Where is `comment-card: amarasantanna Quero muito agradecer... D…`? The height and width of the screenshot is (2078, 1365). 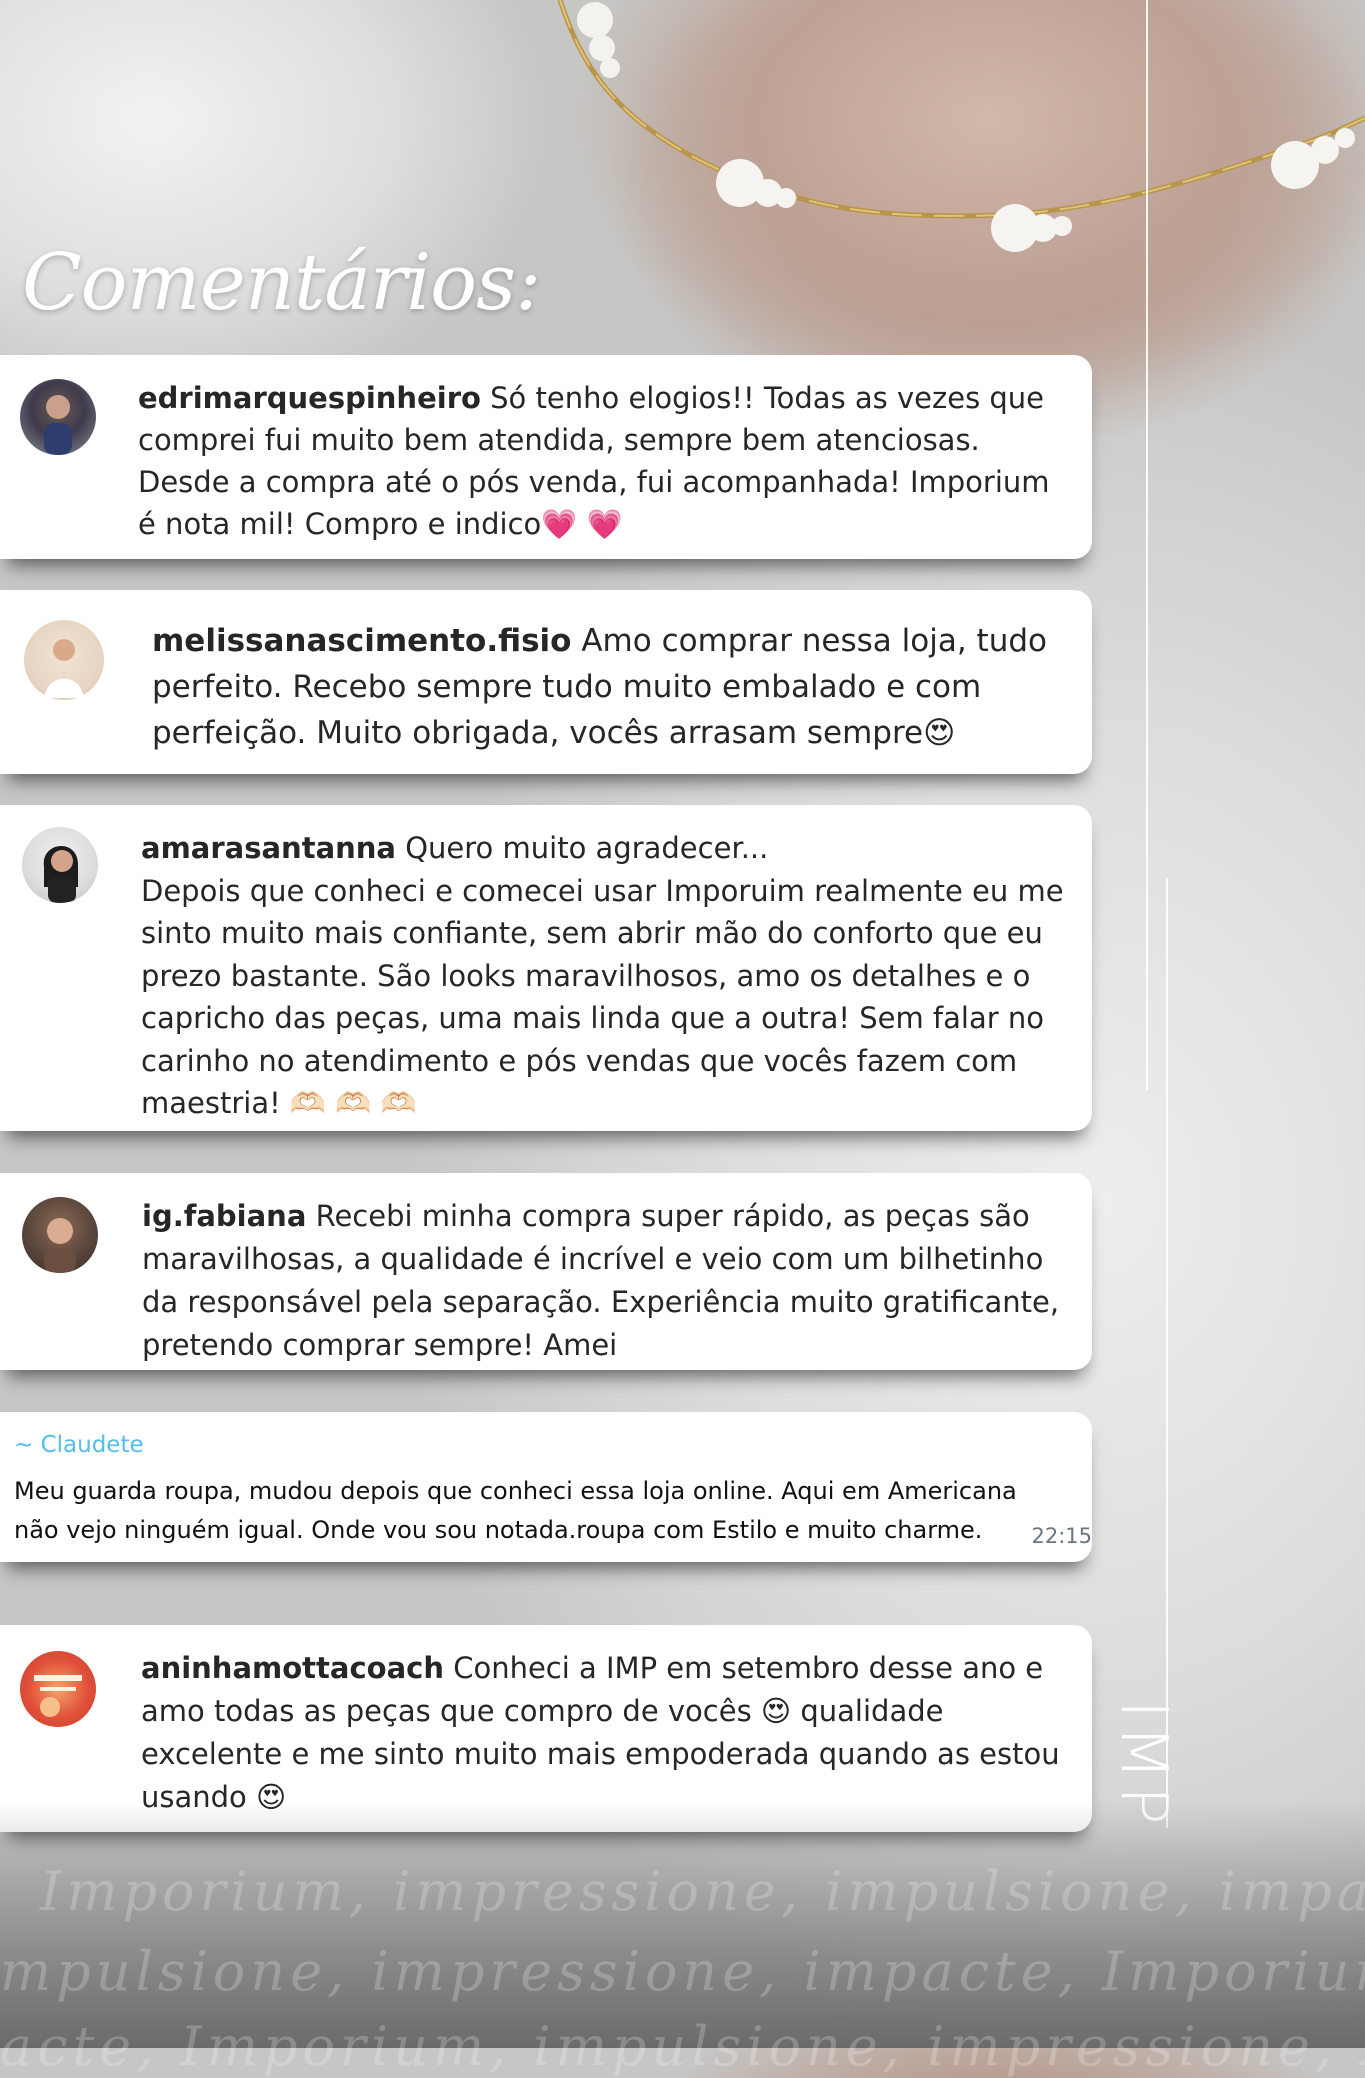
comment-card: amarasantanna Quero muito agradecer... D… is located at coordinates (546, 968).